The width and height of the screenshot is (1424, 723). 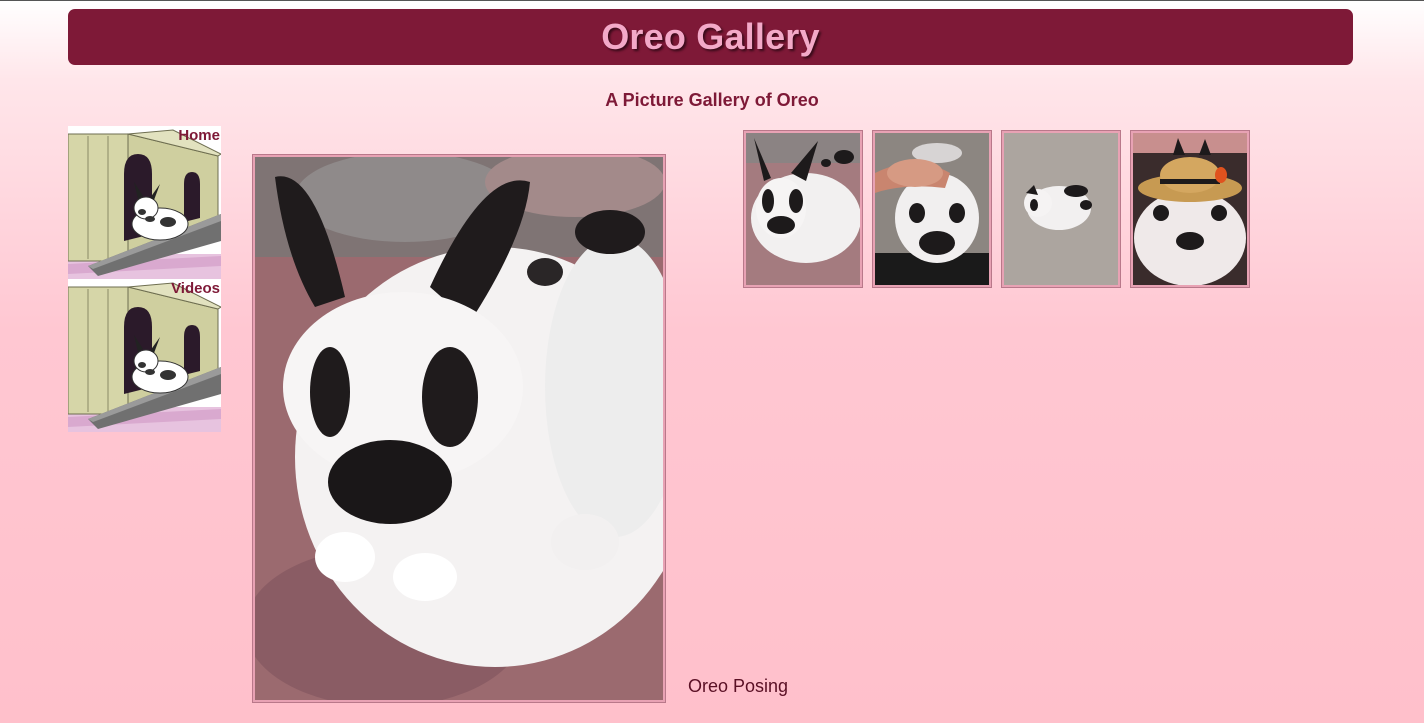 I want to click on page-title: Oreo Gallery, so click(x=710, y=36).